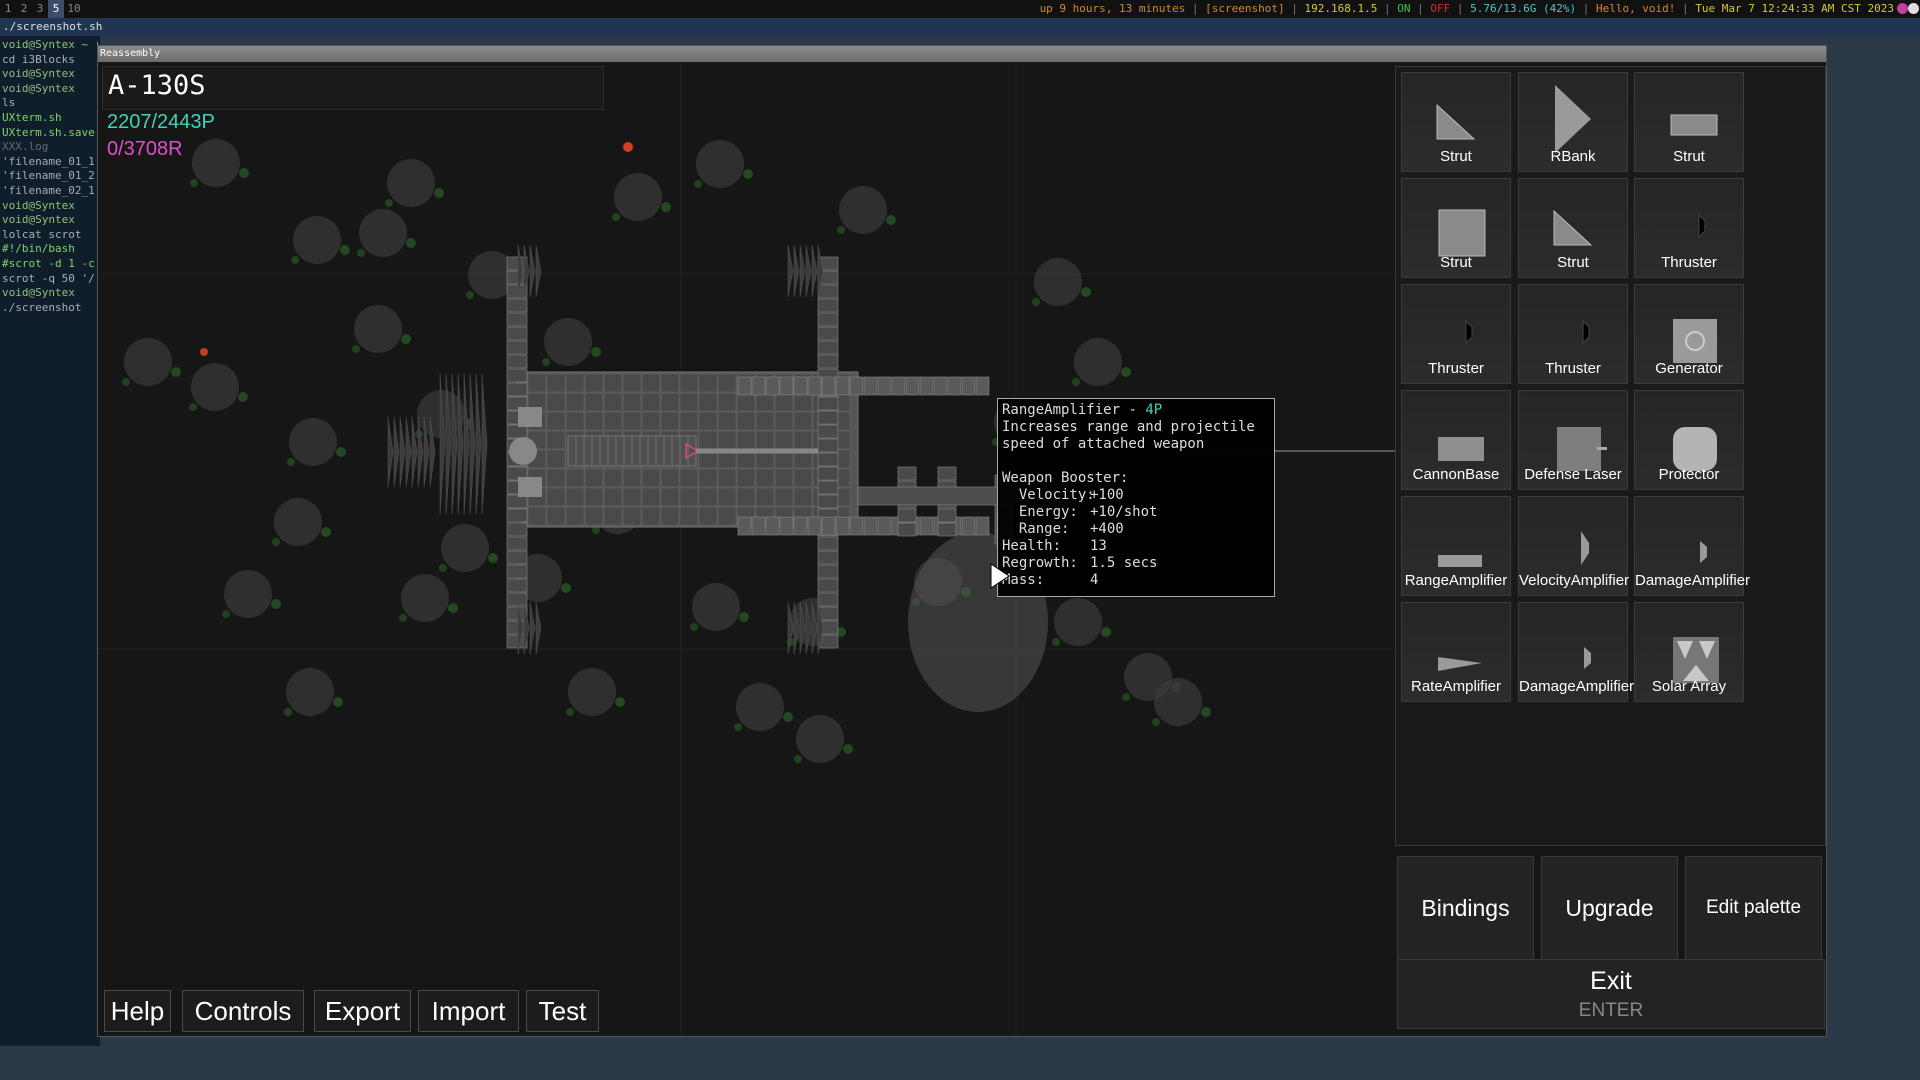  What do you see at coordinates (1032, 546) in the screenshot?
I see `tooltip-health-label: Health:` at bounding box center [1032, 546].